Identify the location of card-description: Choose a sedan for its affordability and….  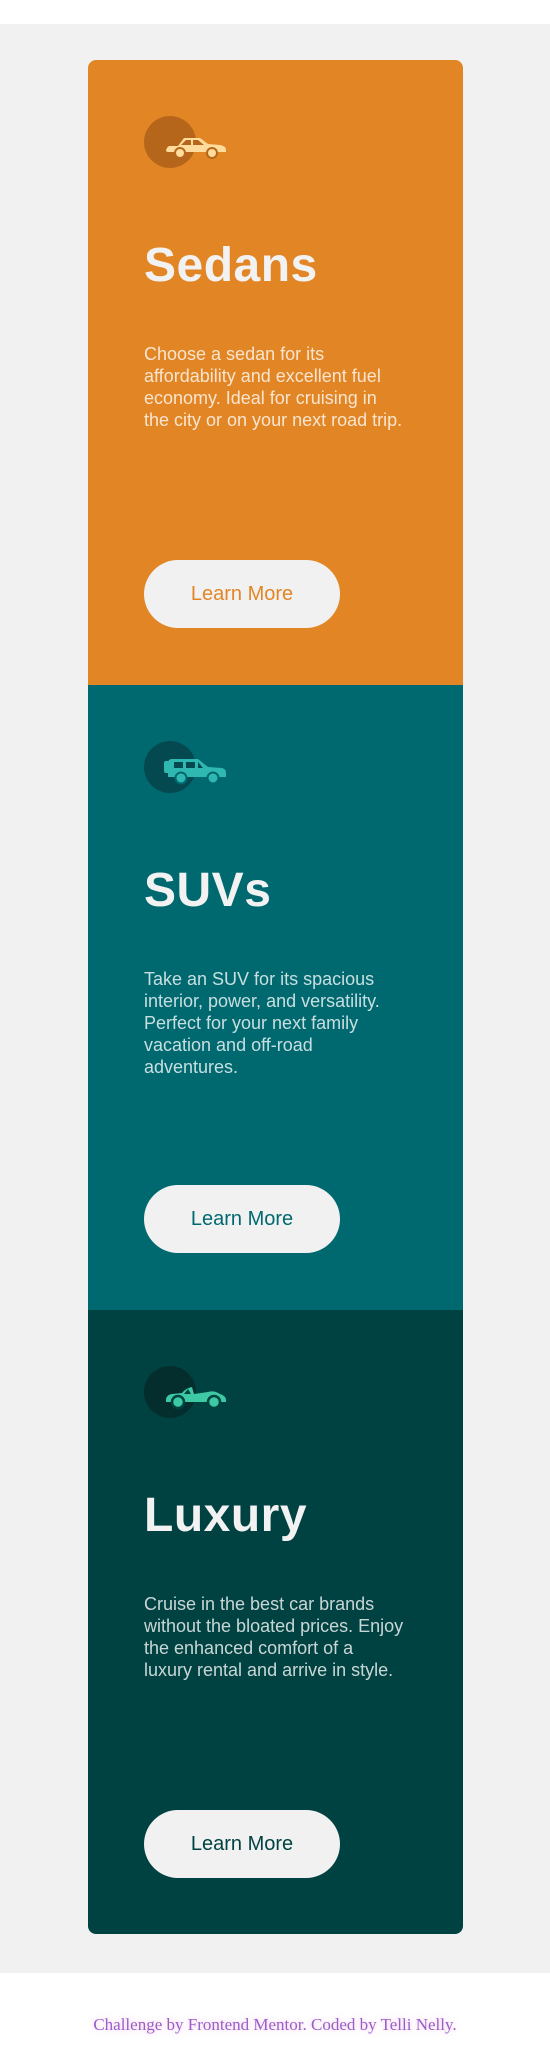
(273, 387).